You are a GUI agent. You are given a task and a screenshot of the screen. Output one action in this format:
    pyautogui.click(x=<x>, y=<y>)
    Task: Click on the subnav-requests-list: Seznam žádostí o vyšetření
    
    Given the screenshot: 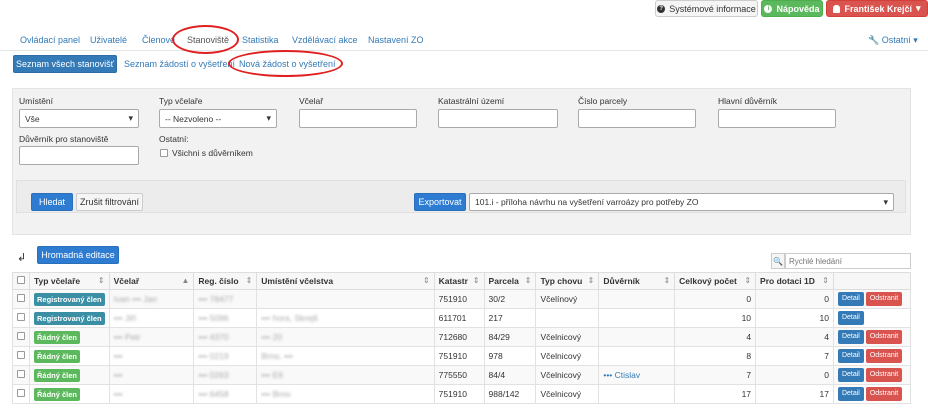 What is the action you would take?
    pyautogui.click(x=179, y=64)
    